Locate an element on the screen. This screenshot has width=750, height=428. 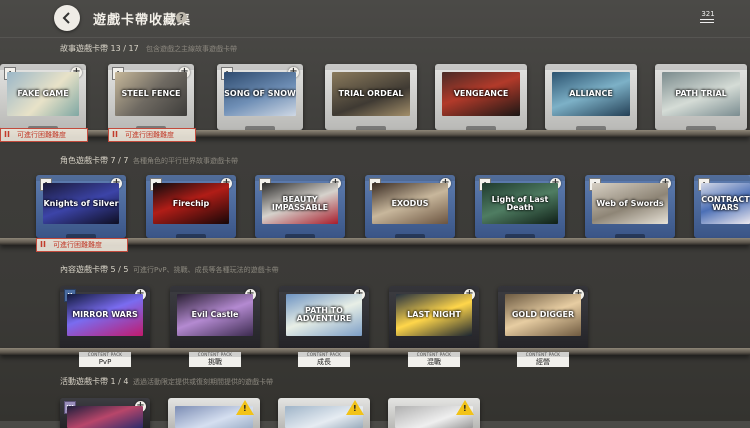
story-cartridge: I + SONG OF SNOW is located at coordinates (260, 97).